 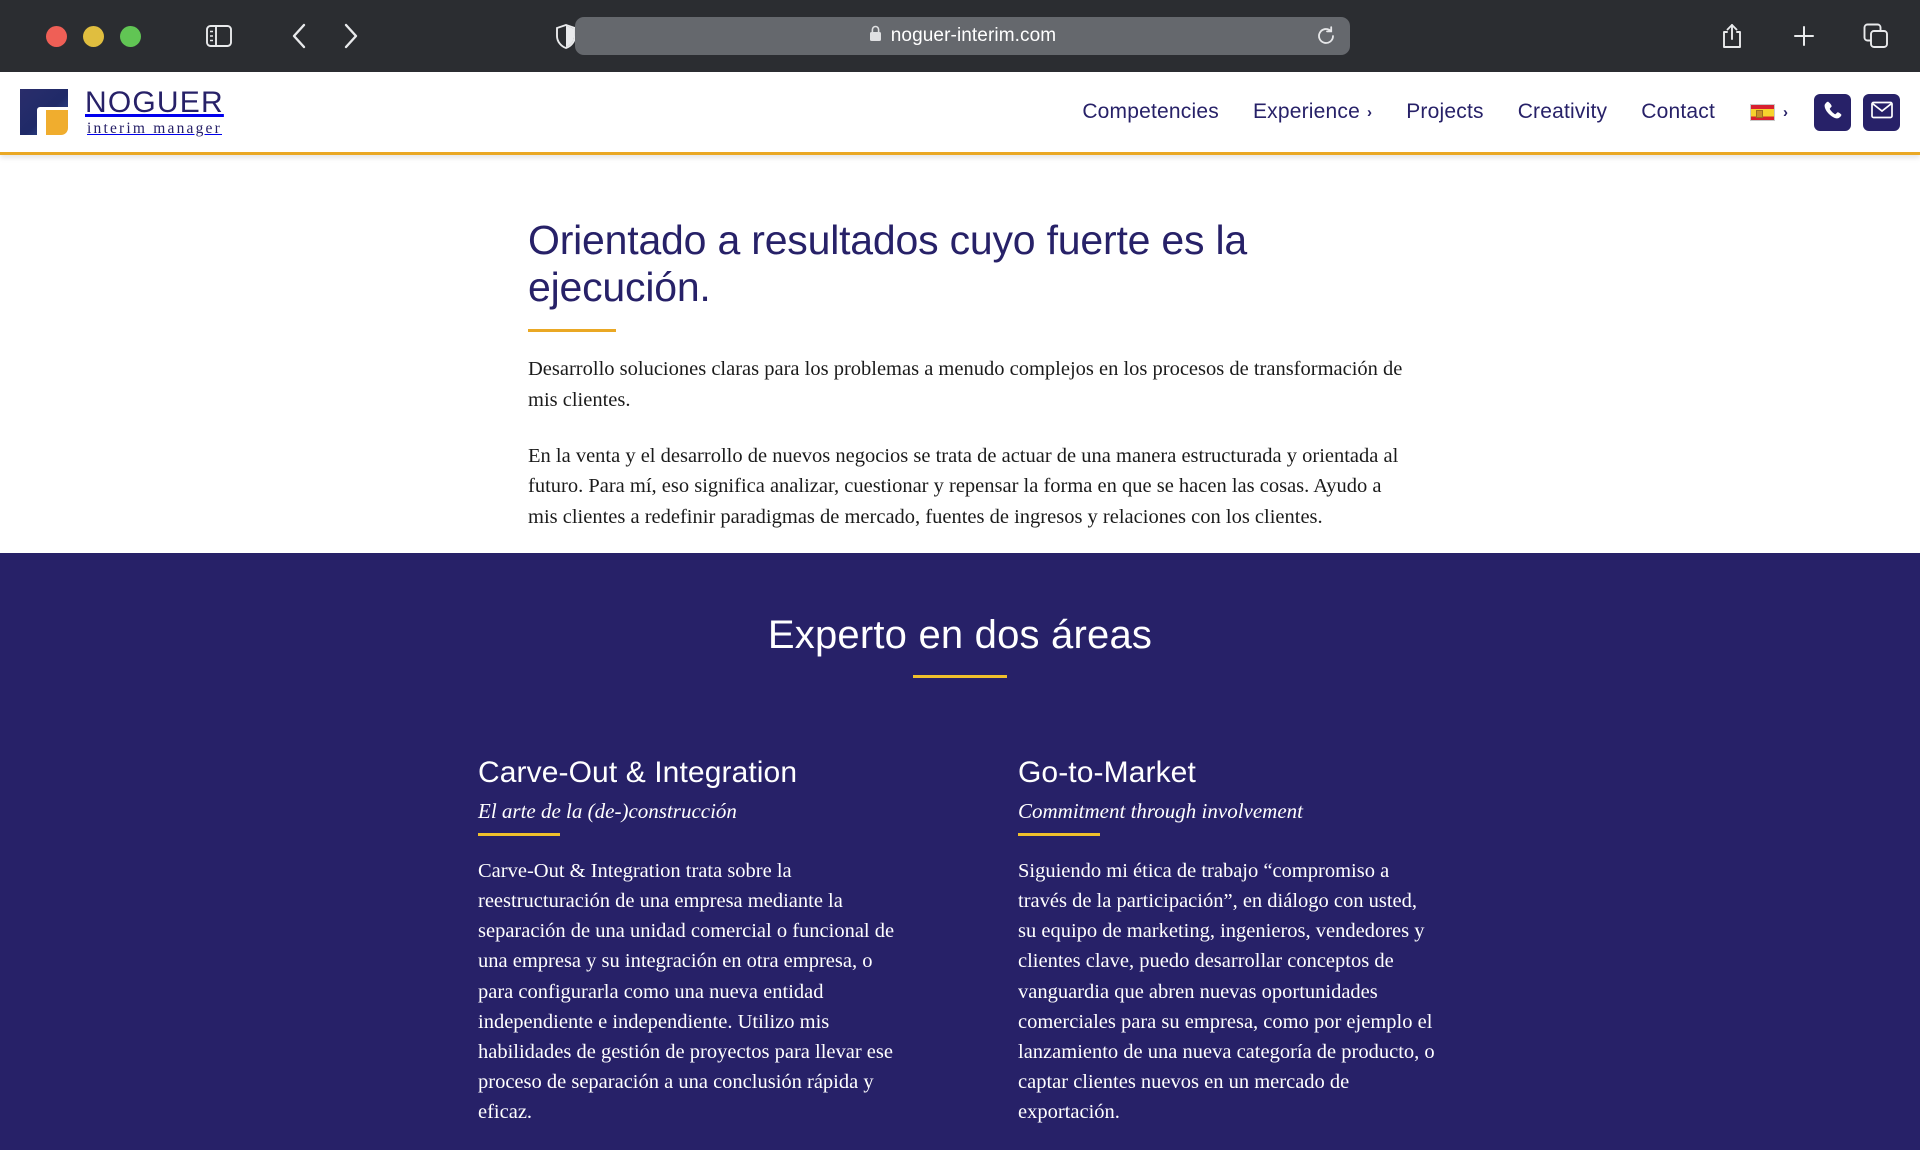 What do you see at coordinates (130, 36) in the screenshot?
I see `zoom-window-button` at bounding box center [130, 36].